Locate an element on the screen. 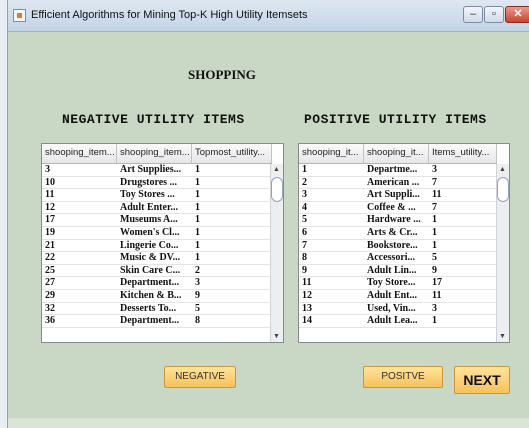  table-row: 3 Art Supplies... 1 is located at coordinates (157, 170).